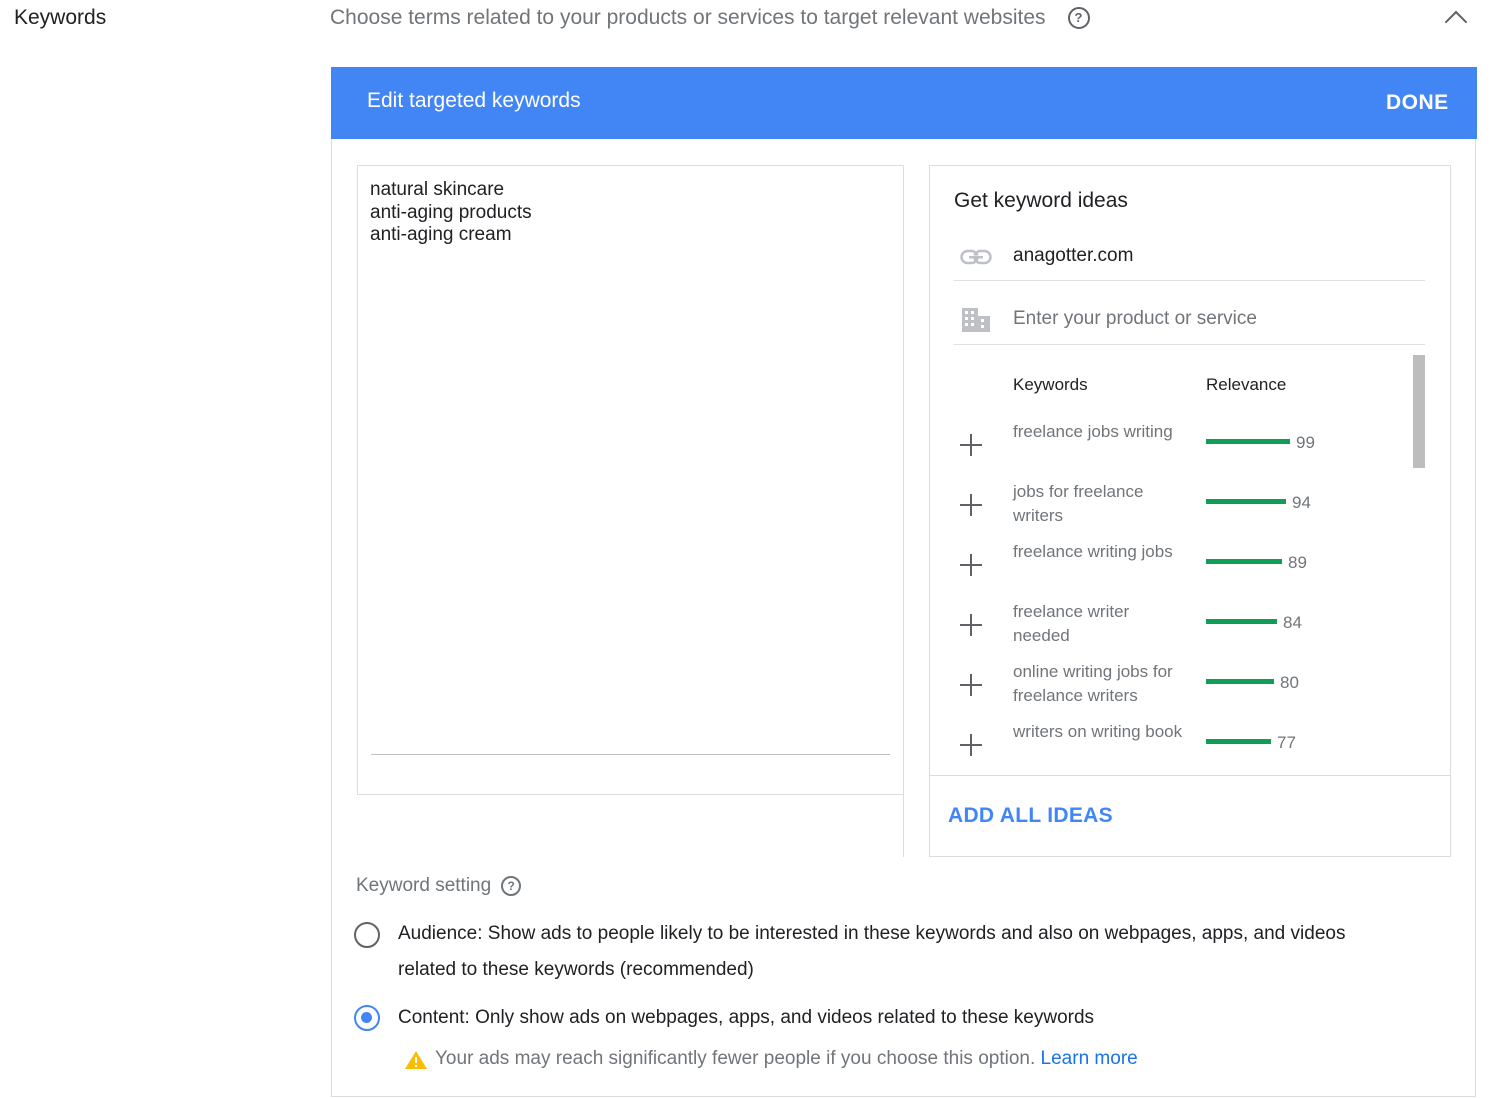  Describe the element at coordinates (1301, 502) in the screenshot. I see `relevance-score: 94` at that location.